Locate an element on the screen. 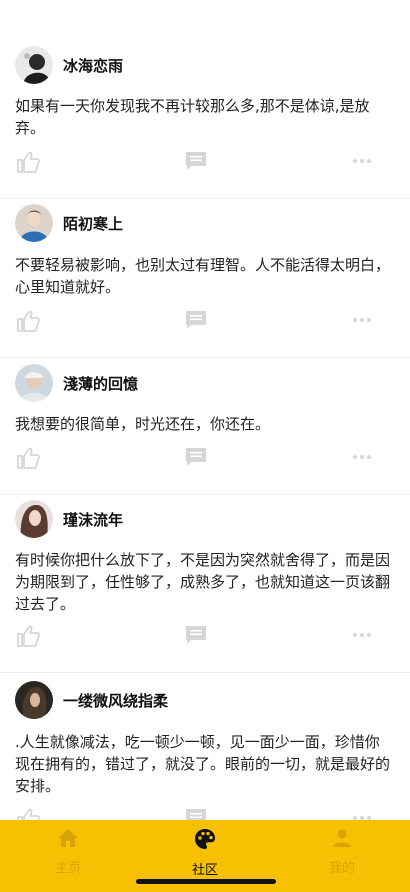 The image size is (410, 892). home-icon is located at coordinates (68, 838).